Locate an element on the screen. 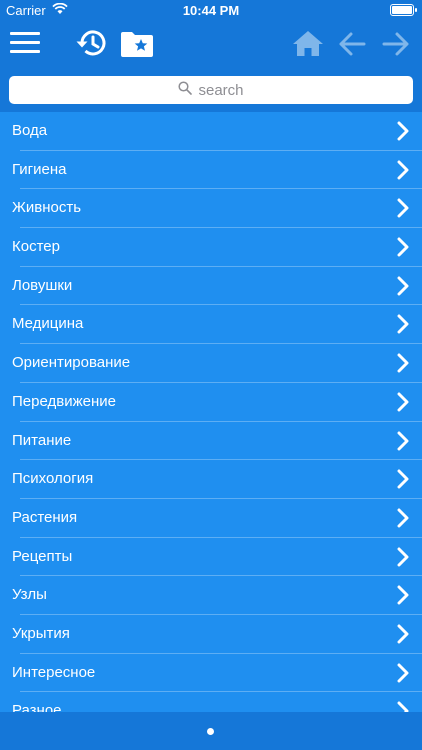 The image size is (422, 750). battery-icon is located at coordinates (403, 10).